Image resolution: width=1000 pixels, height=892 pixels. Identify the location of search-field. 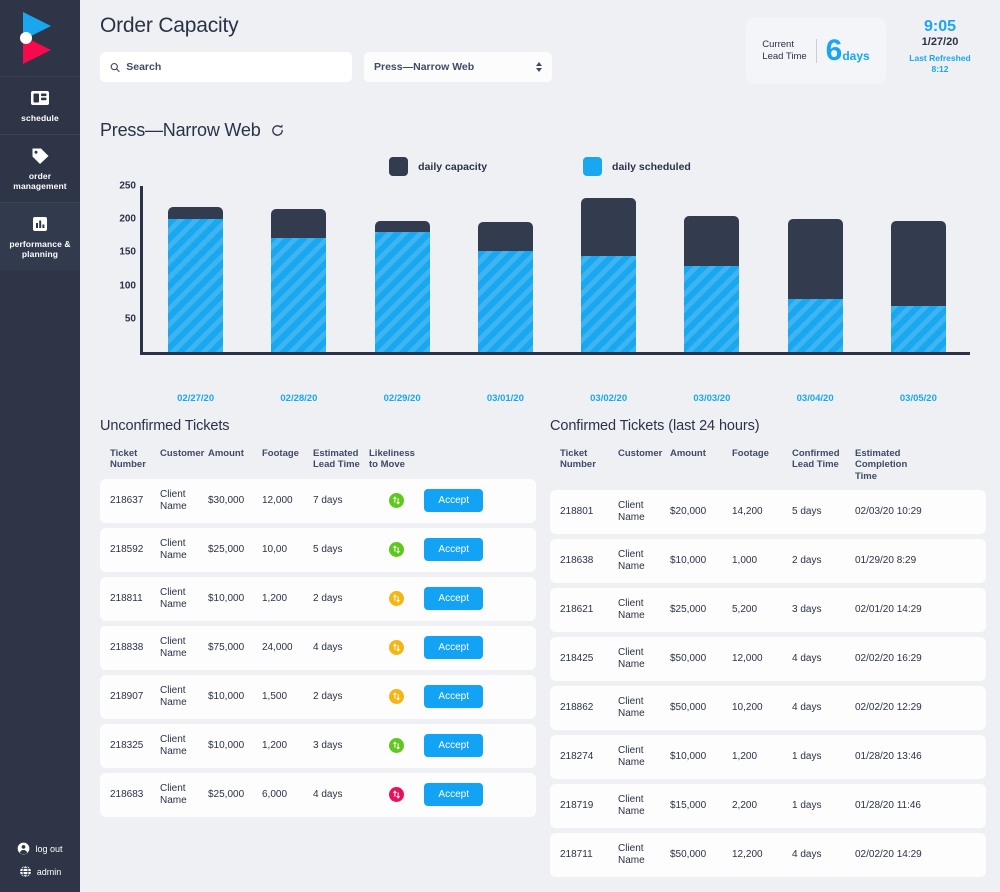
(226, 67).